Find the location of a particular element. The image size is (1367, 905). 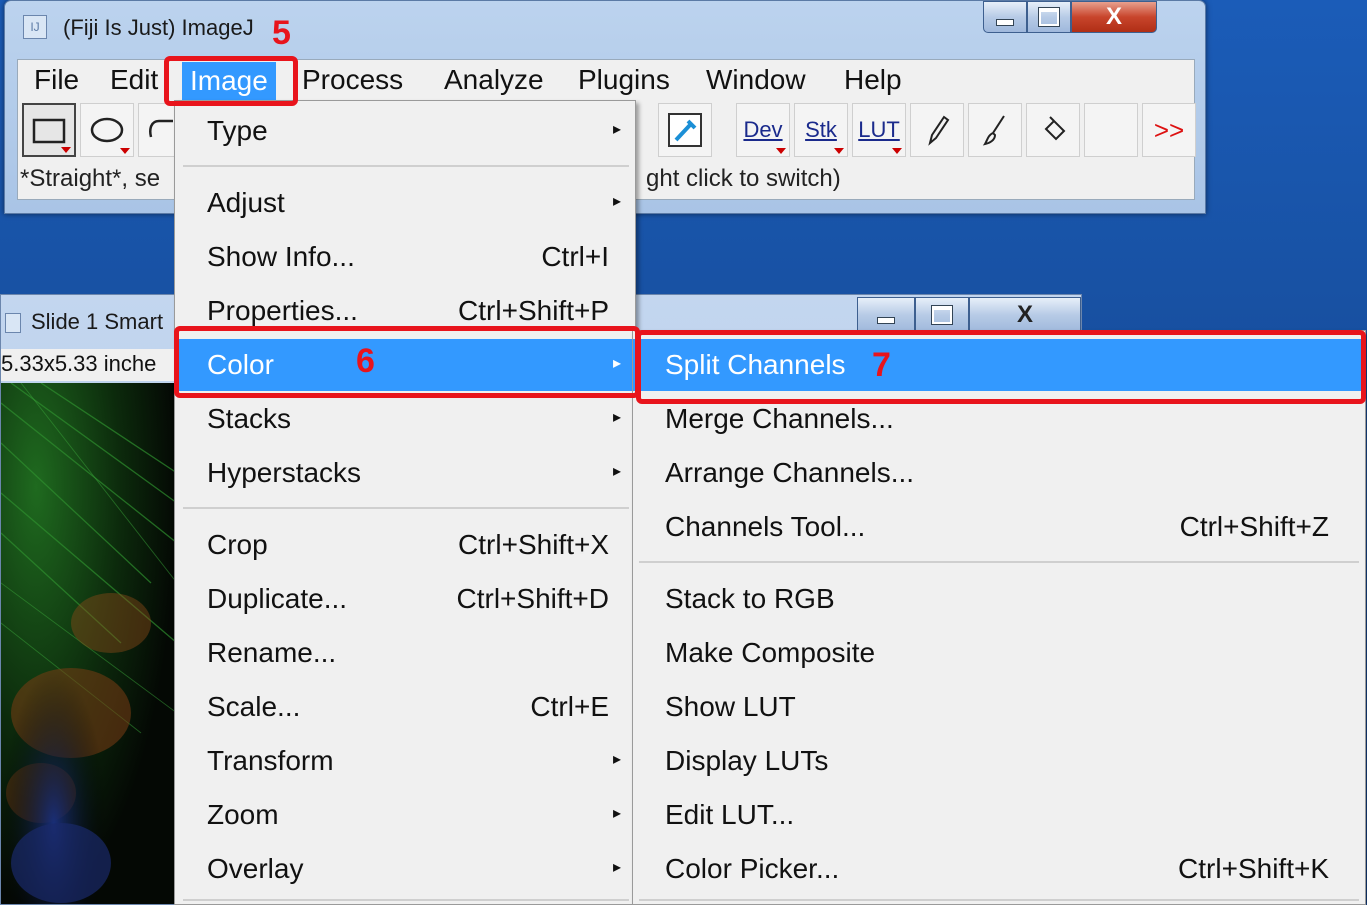

oval-icon is located at coordinates (107, 130).